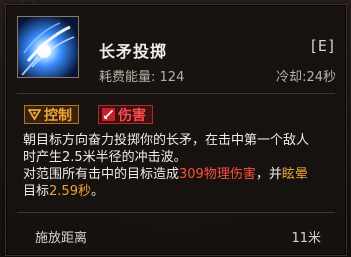 This screenshot has width=351, height=257. I want to click on stun-duration: 2.59秒, so click(70, 191).